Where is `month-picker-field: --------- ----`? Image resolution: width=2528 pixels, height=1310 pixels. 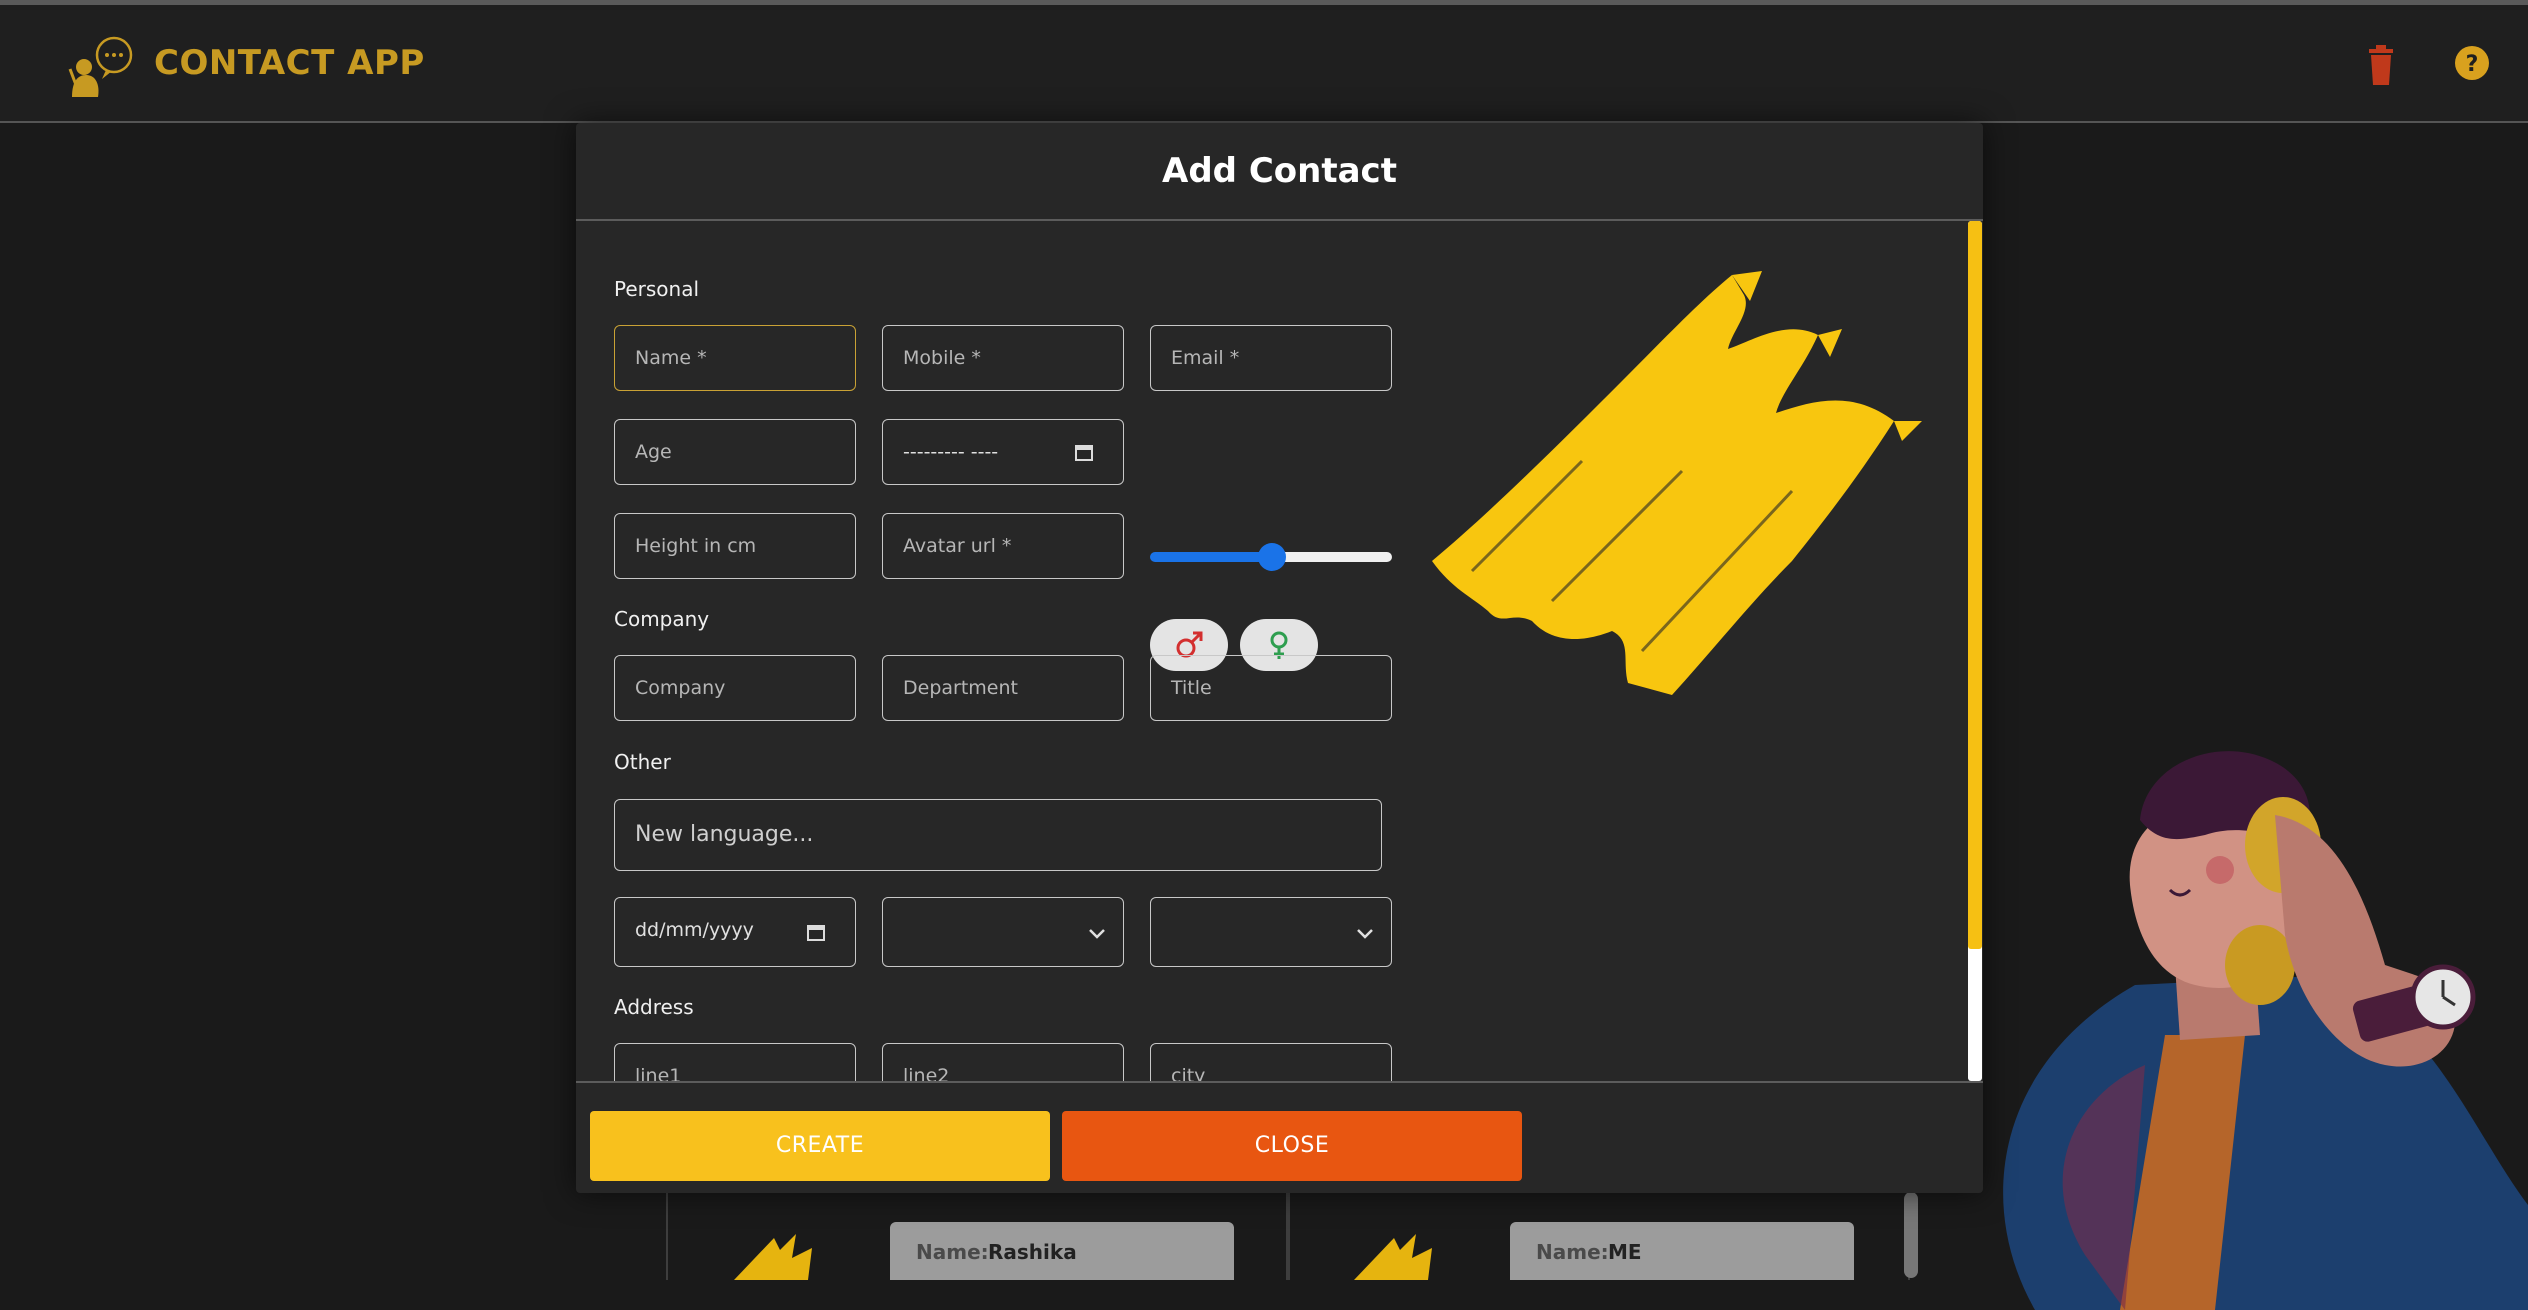 month-picker-field: --------- ---- is located at coordinates (1003, 452).